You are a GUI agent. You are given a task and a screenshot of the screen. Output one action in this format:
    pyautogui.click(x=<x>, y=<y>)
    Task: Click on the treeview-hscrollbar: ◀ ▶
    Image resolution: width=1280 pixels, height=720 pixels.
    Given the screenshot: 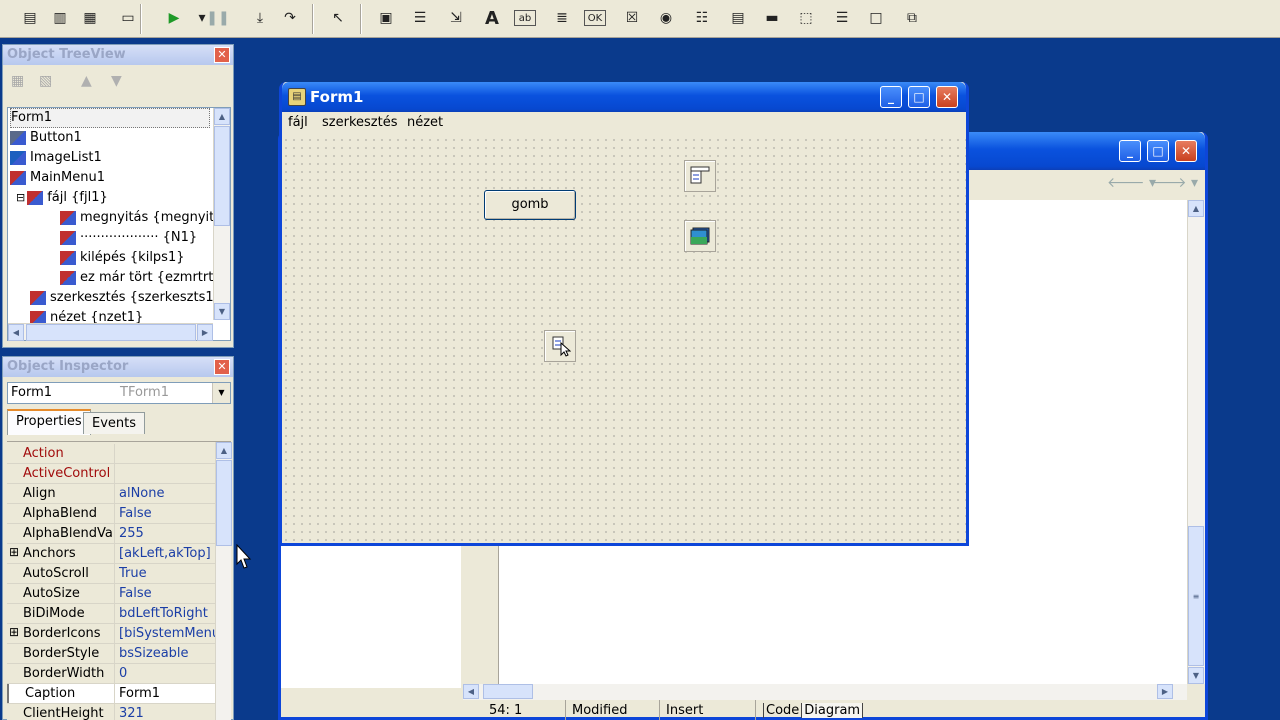 What is the action you would take?
    pyautogui.click(x=110, y=332)
    